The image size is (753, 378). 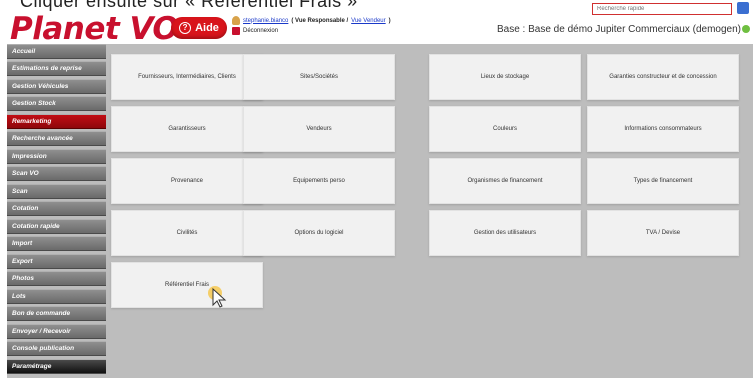 I want to click on settings-tile: Types de financement, so click(x=663, y=181).